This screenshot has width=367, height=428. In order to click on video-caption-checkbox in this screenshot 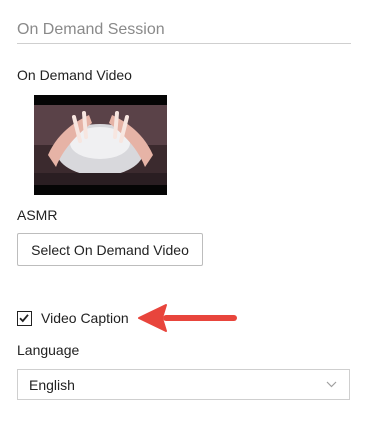, I will do `click(24, 318)`.